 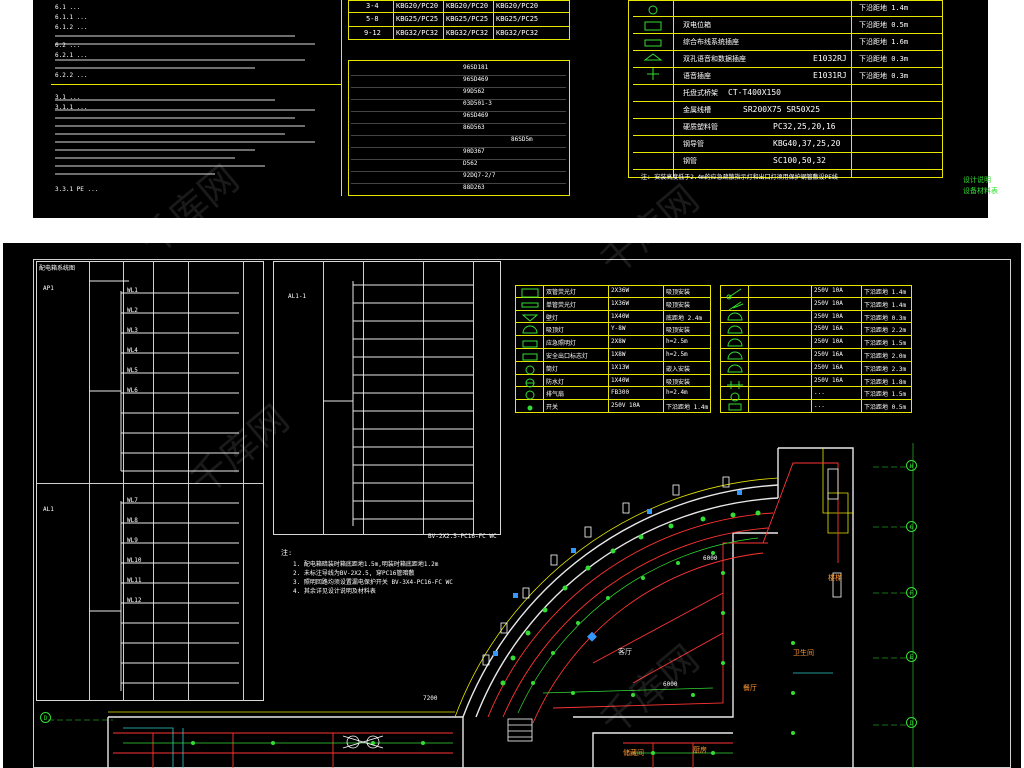 I want to click on legend-item-mount: 下沿距地 1.5m, so click(x=885, y=395).